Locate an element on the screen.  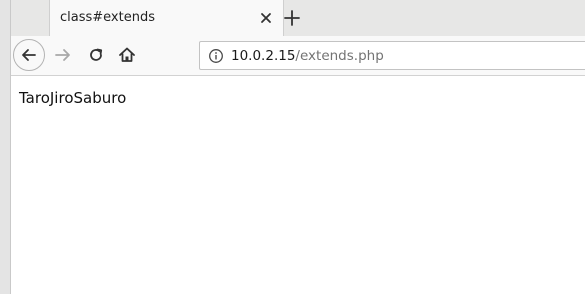
plus-icon is located at coordinates (292, 18).